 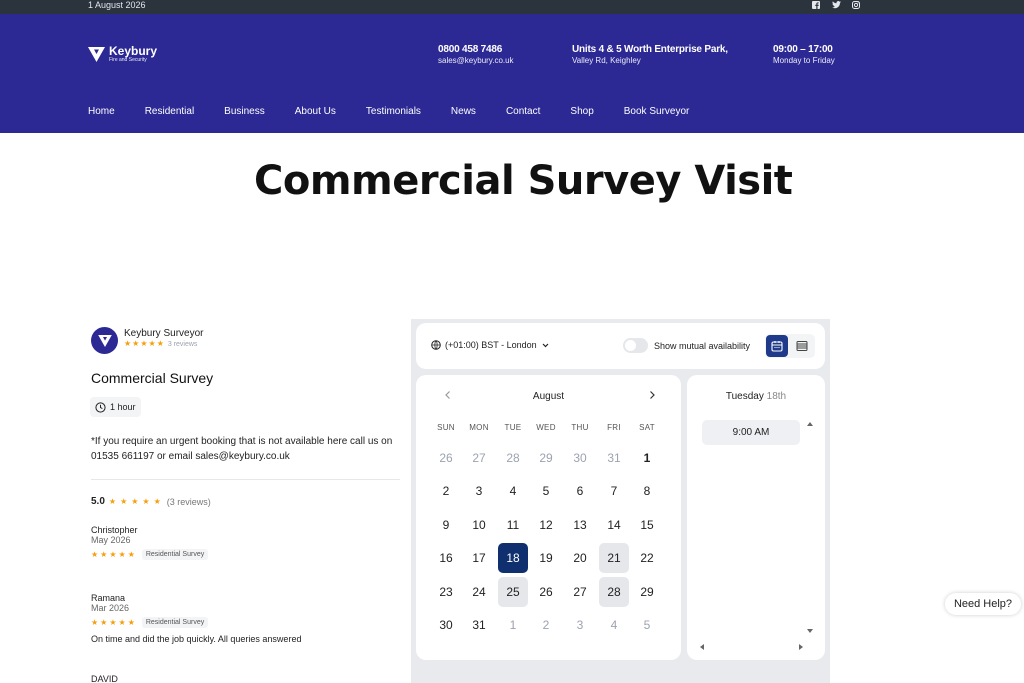 What do you see at coordinates (315, 111) in the screenshot?
I see `nav-about-us: About Us` at bounding box center [315, 111].